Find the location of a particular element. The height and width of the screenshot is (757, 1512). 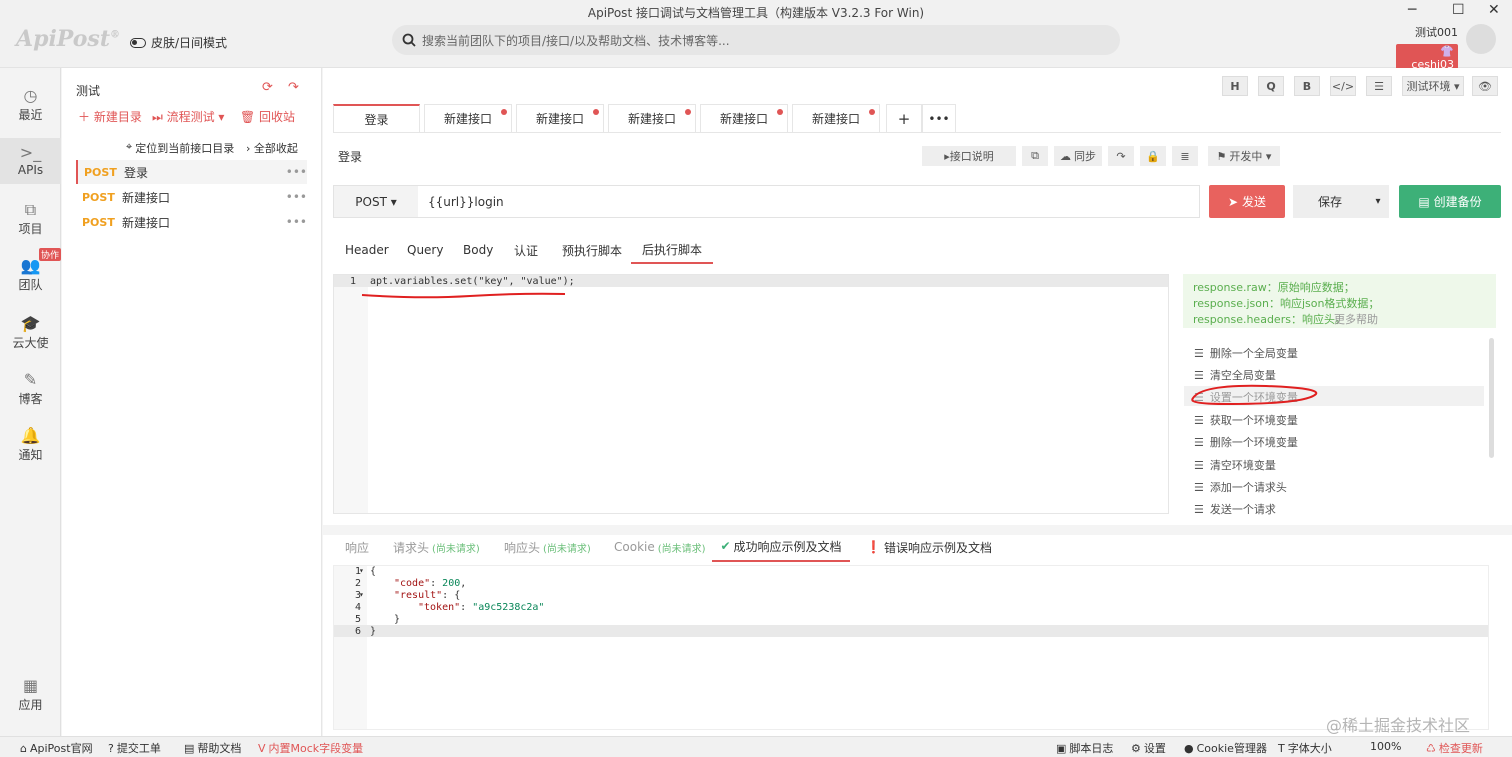

new-dir-button: ＋ 新建目录 is located at coordinates (110, 116).